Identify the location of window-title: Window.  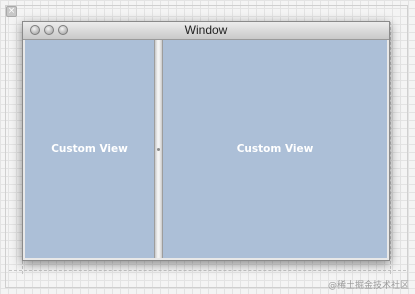
(206, 30).